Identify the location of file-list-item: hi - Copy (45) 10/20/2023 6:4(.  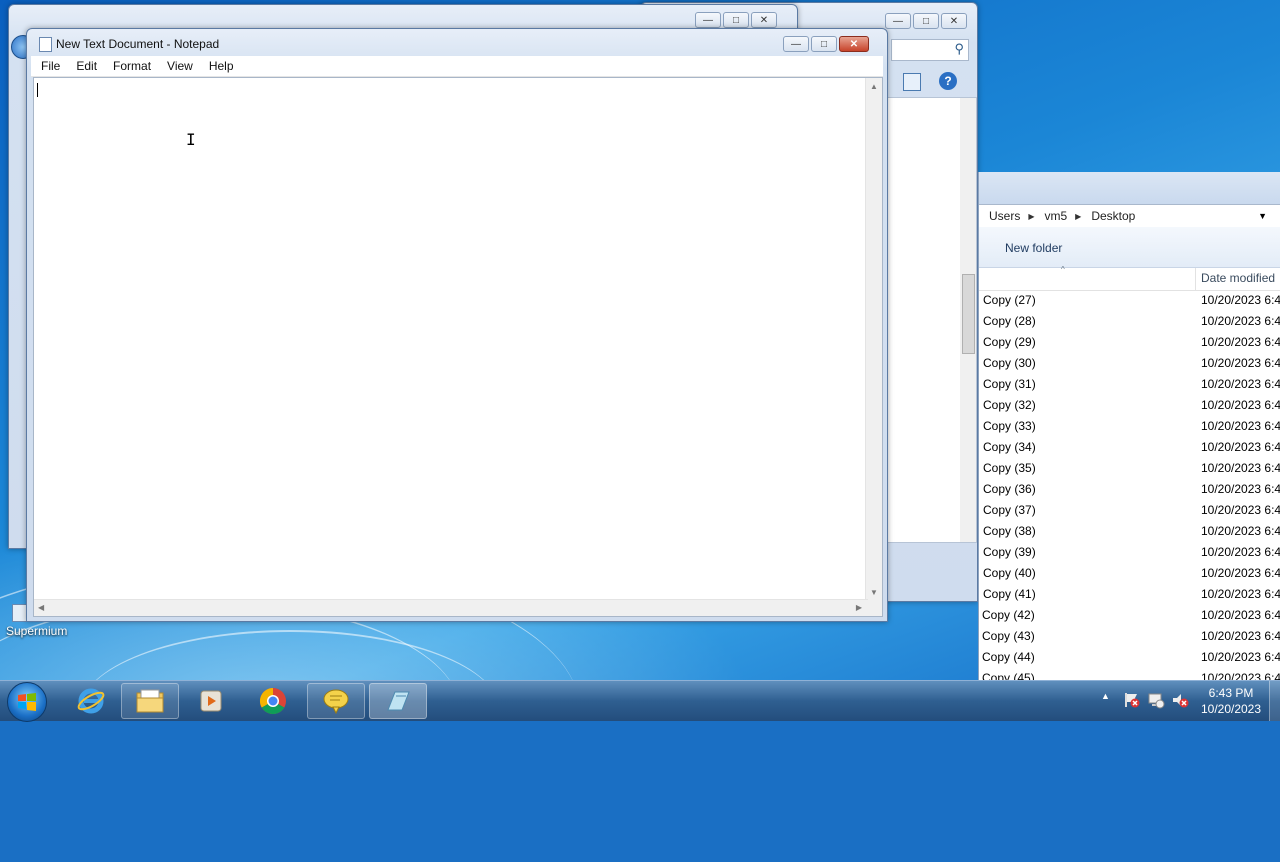
(1129, 674).